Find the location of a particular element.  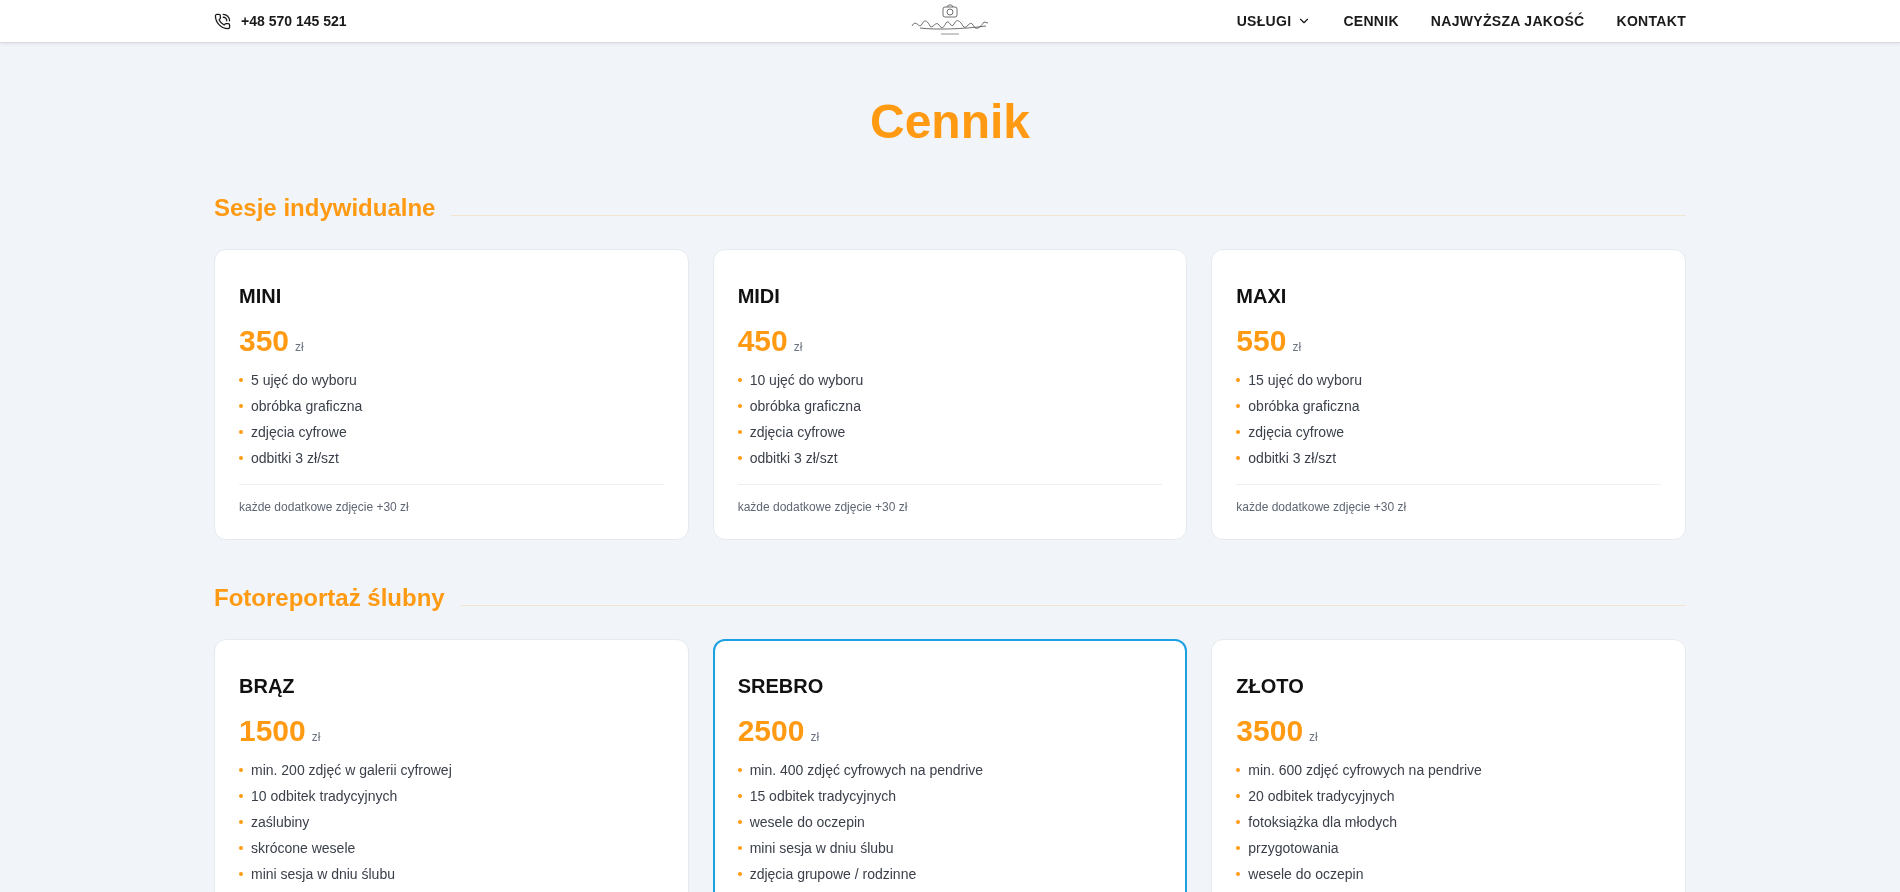

nav-link: NAJWYŻSZA JAKOŚĆ is located at coordinates (1507, 21).